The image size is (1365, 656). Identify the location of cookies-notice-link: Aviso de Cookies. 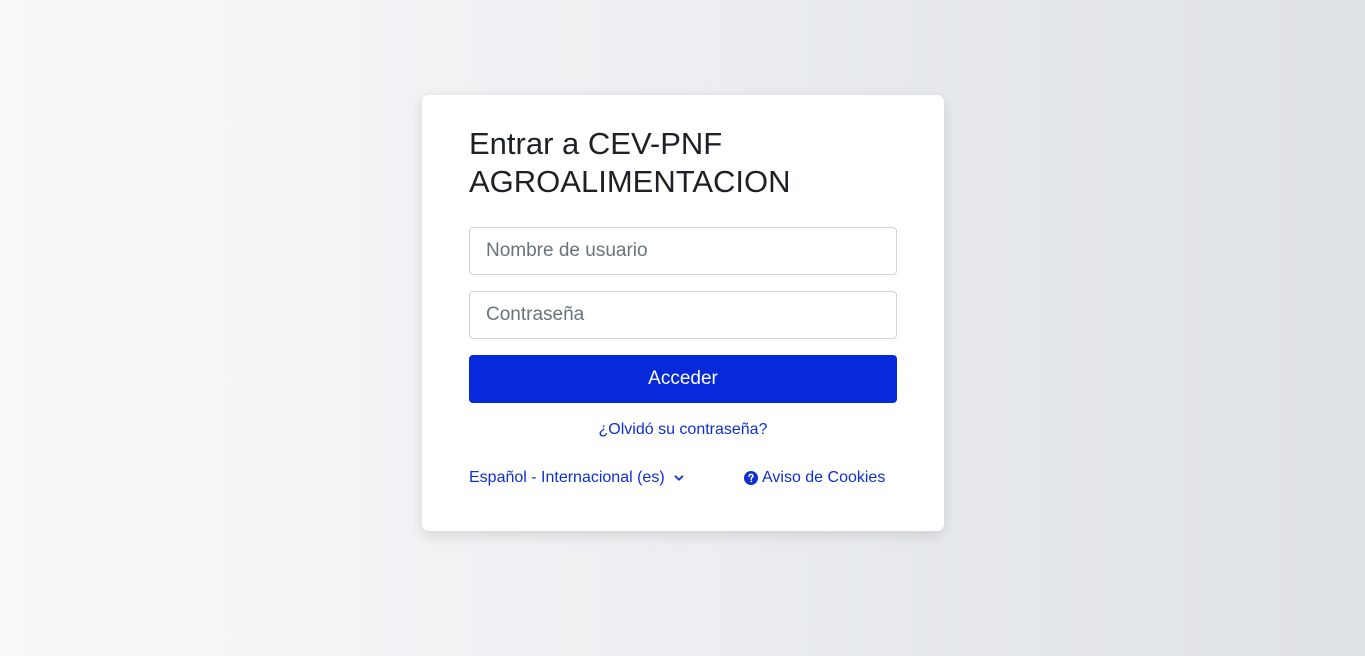
(814, 478).